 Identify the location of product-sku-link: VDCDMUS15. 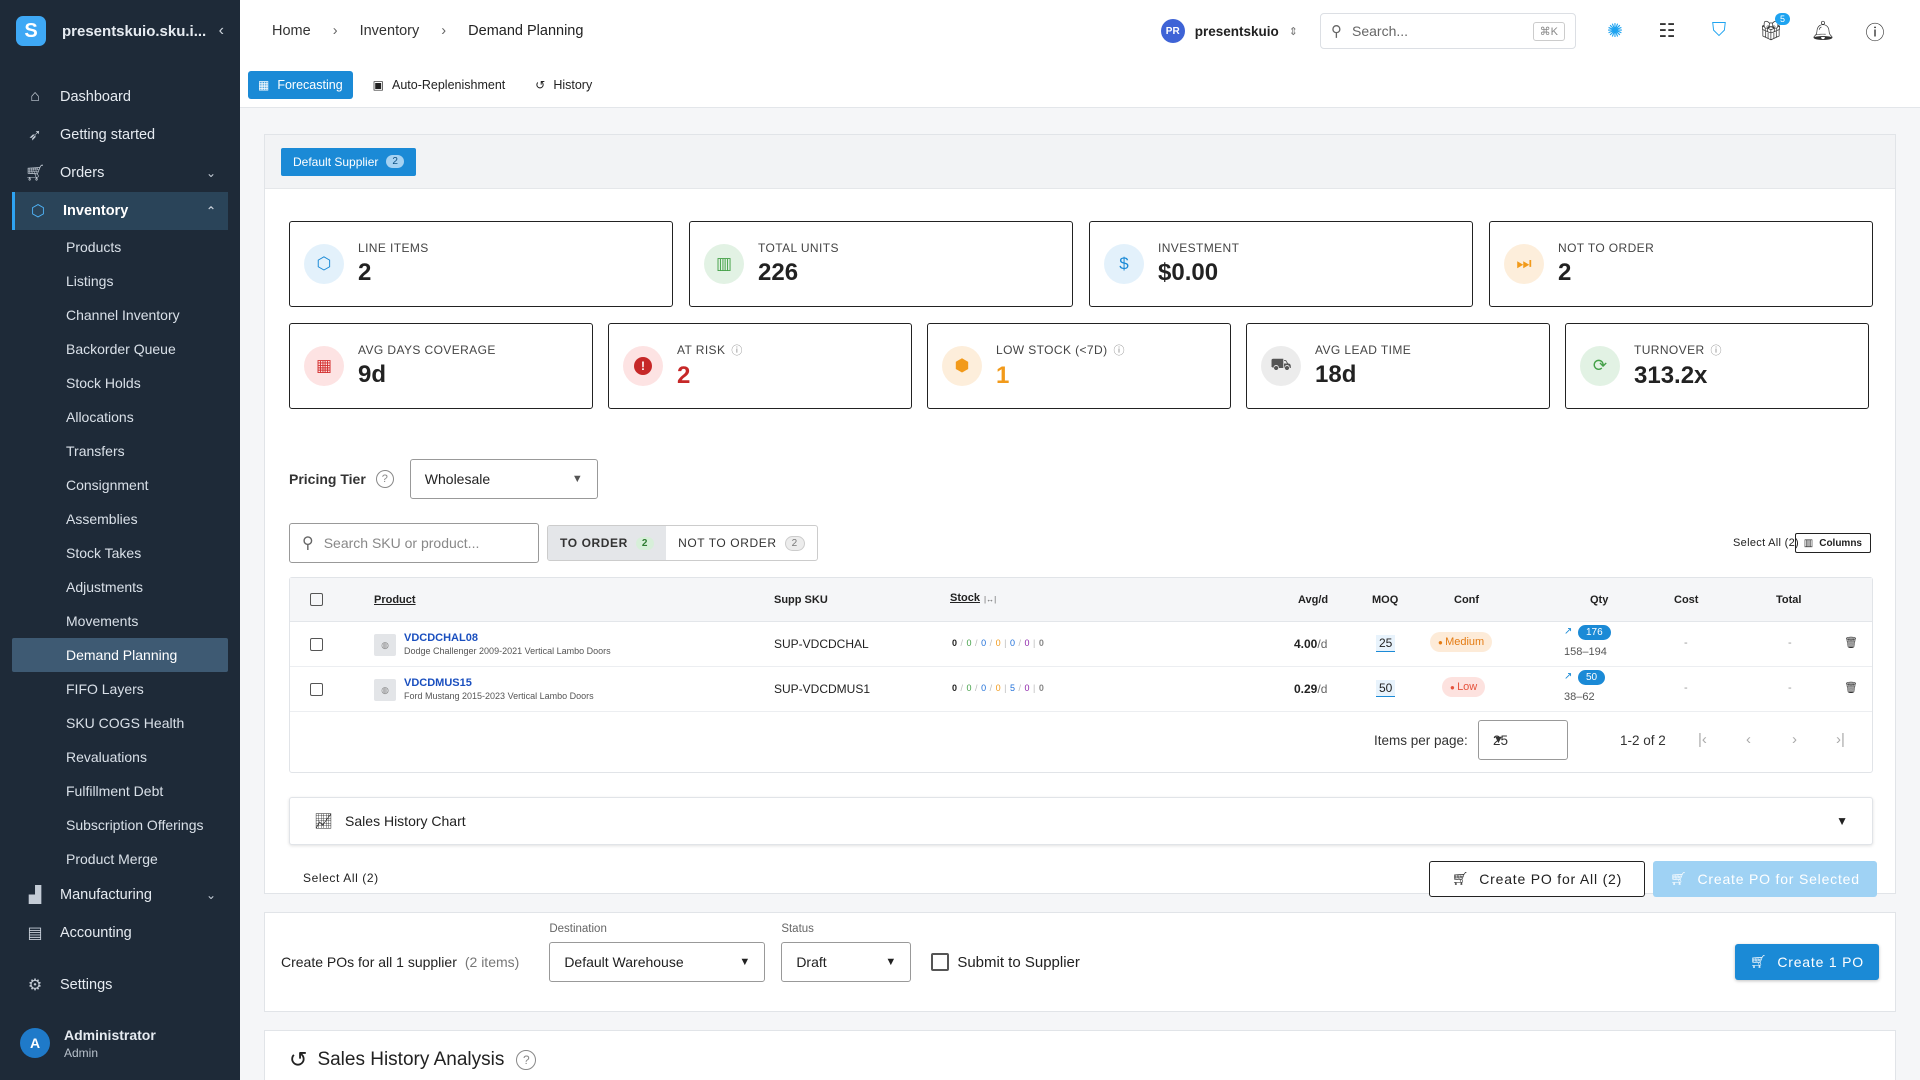
(438, 683).